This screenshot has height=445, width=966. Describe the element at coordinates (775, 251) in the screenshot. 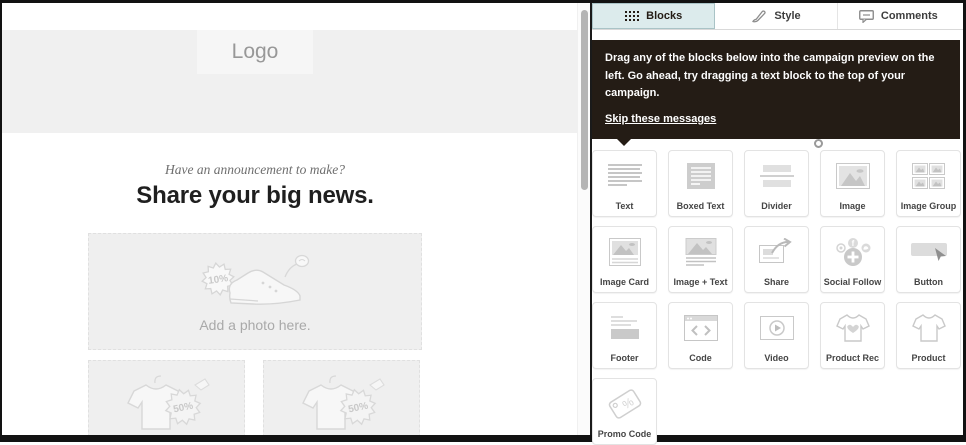

I see `share-icon` at that location.